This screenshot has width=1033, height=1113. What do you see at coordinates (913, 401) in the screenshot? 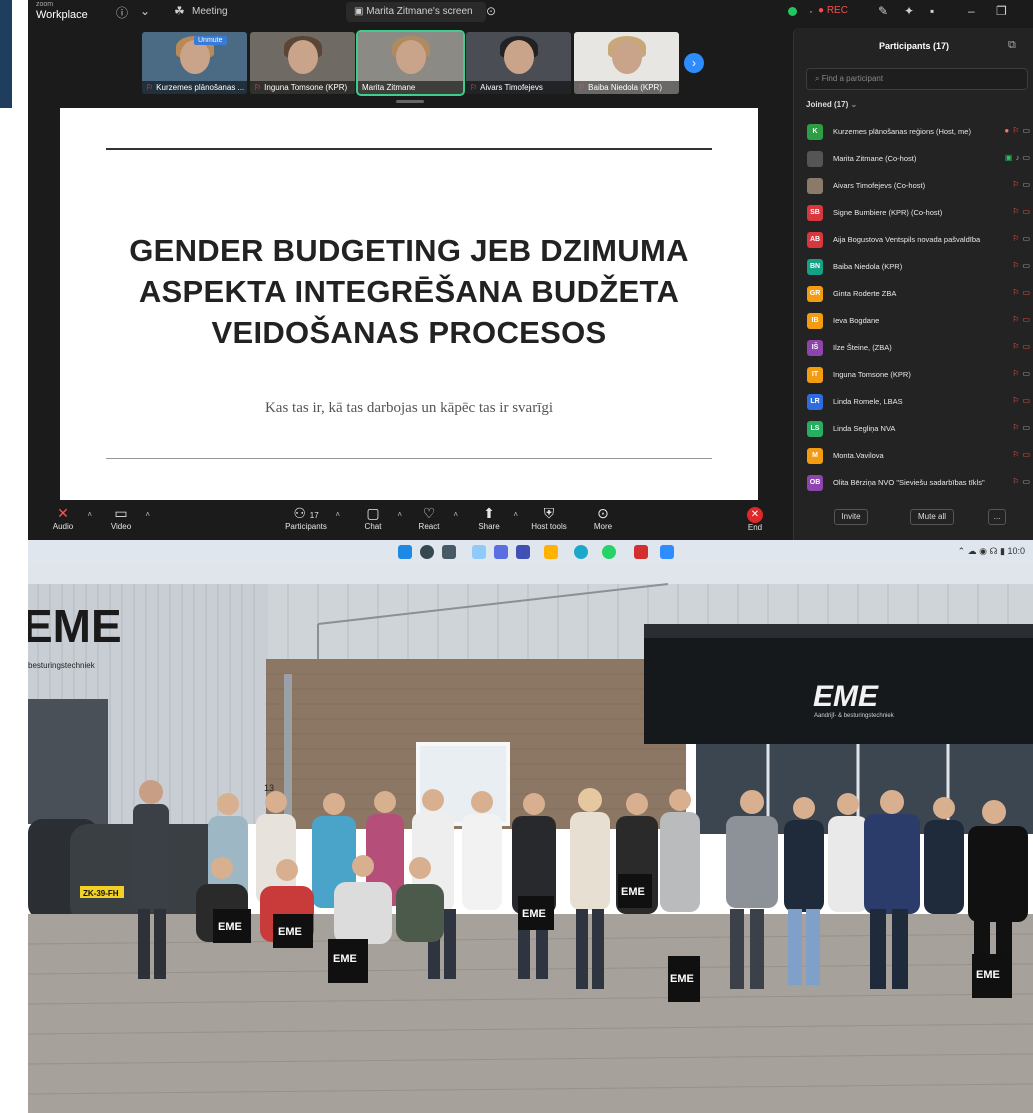
I see `participant-row: LR Linda Romele, LBAS ⚐ ▭` at bounding box center [913, 401].